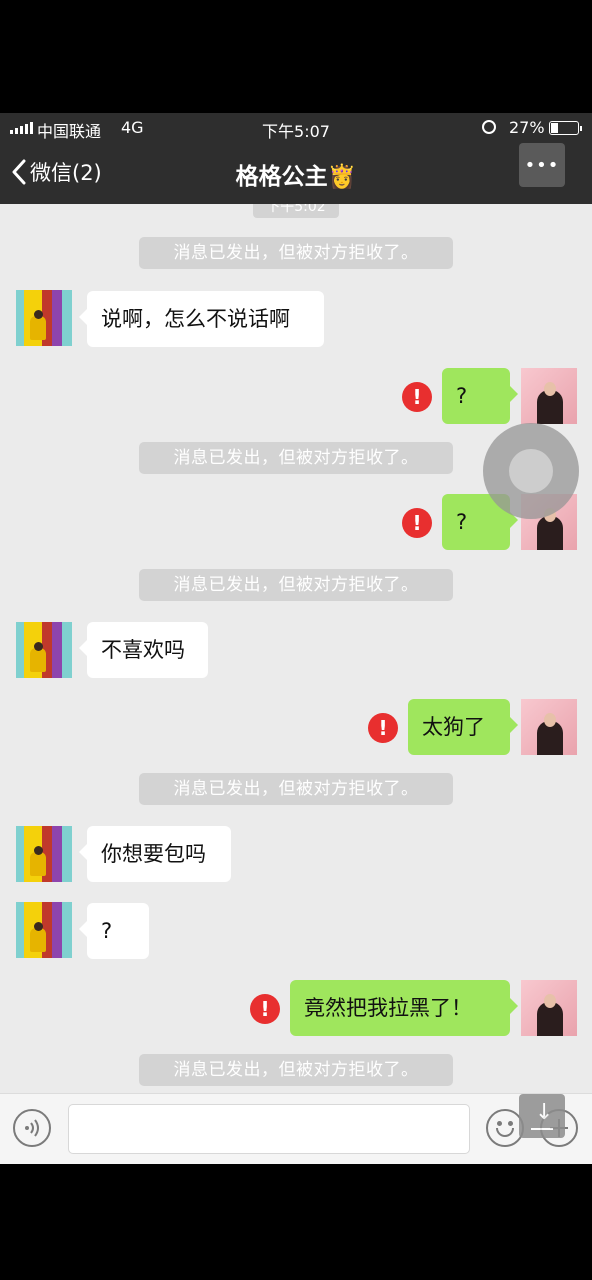  What do you see at coordinates (201, 319) in the screenshot?
I see `message-bubble-incoming: 说啊，怎么不说话啊` at bounding box center [201, 319].